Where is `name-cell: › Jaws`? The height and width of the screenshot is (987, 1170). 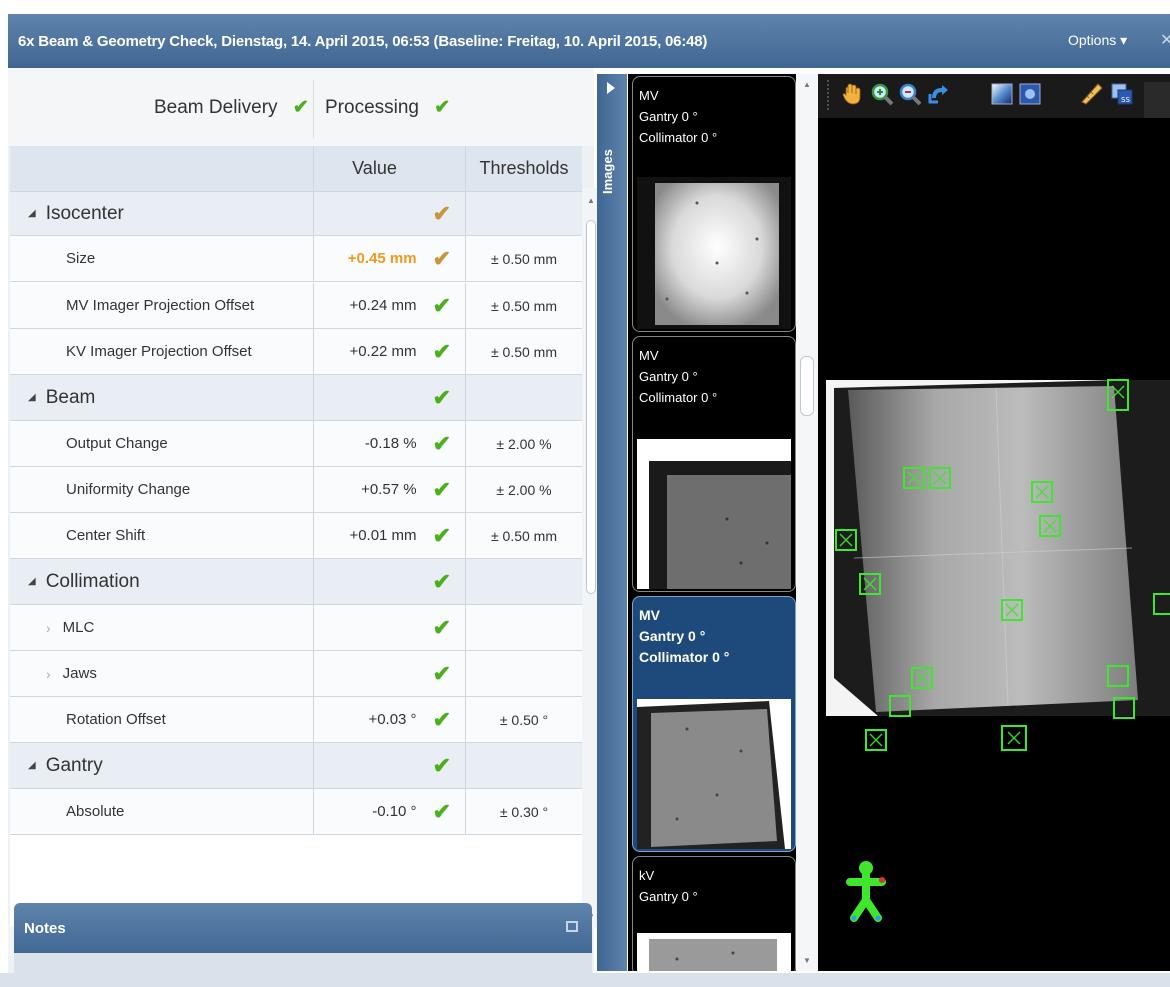
name-cell: › Jaws is located at coordinates (162, 673).